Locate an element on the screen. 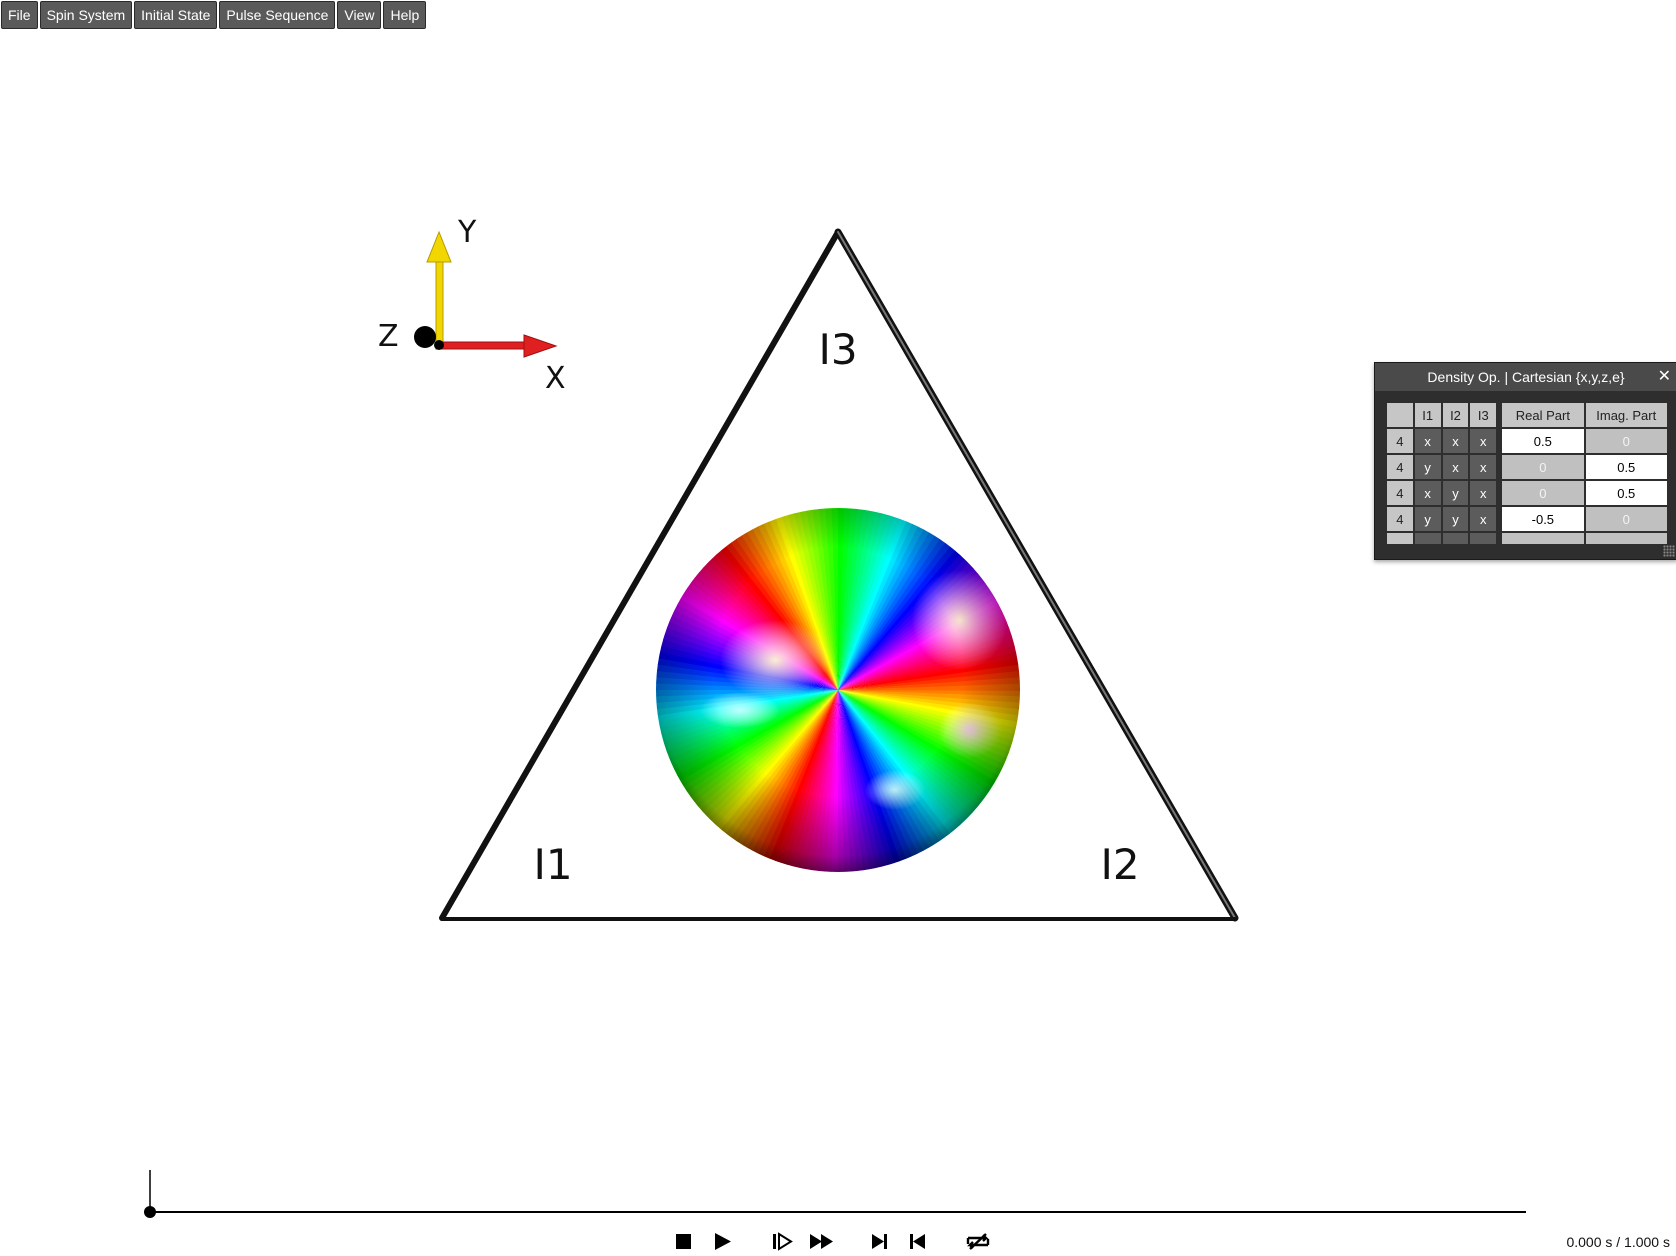 This screenshot has width=1676, height=1256. loop-icon is located at coordinates (978, 1241).